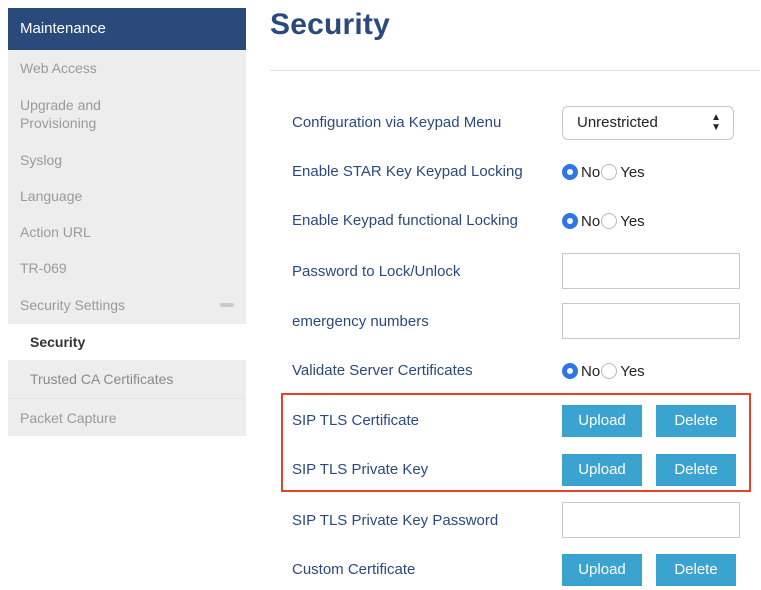 The height and width of the screenshot is (590, 761). I want to click on sidebar-item-web-access: Web Access, so click(127, 68).